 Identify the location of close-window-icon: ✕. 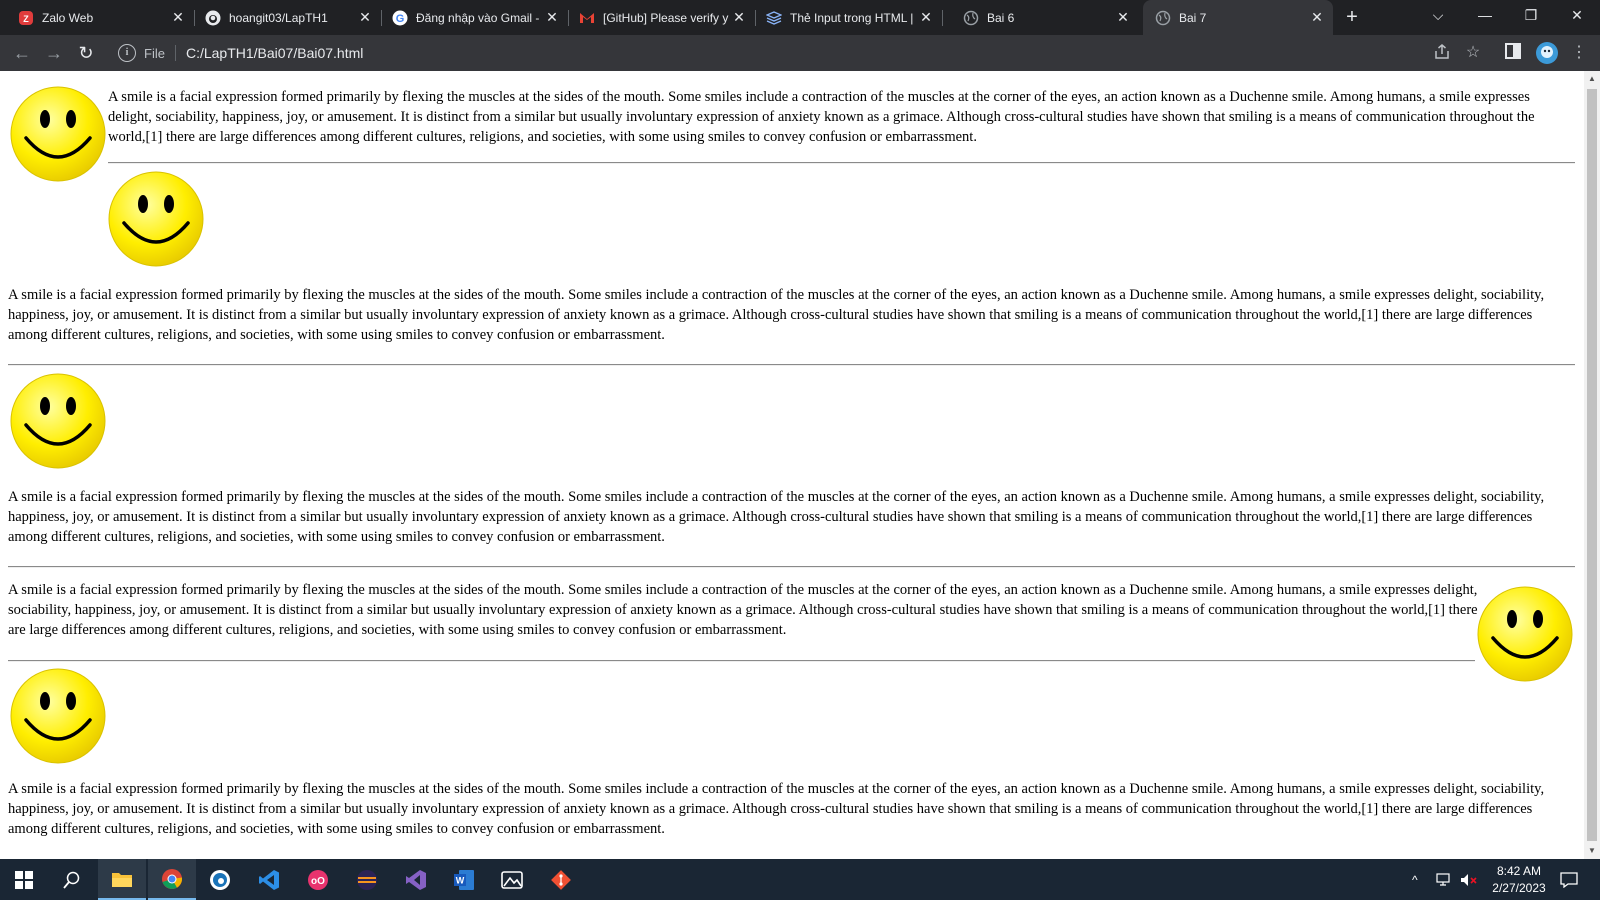
(1577, 16).